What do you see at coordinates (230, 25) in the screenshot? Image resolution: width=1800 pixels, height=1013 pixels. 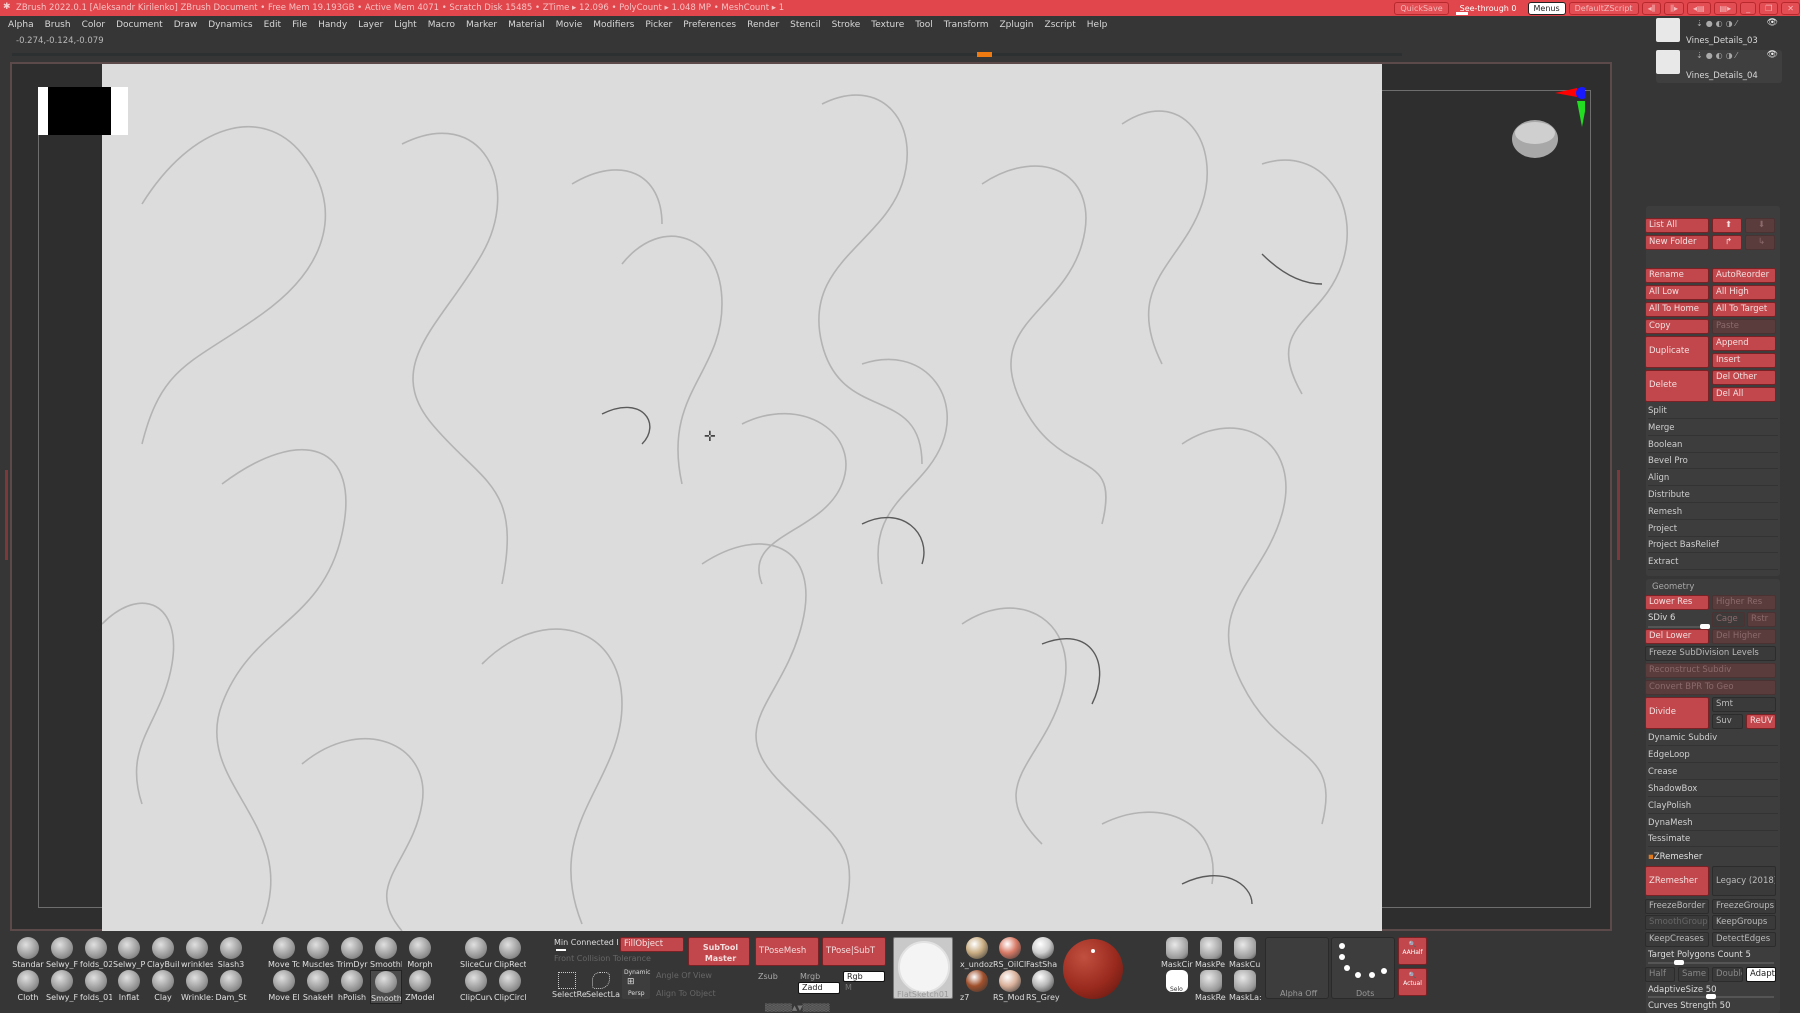 I see `menu-dynamics: Dynamics` at bounding box center [230, 25].